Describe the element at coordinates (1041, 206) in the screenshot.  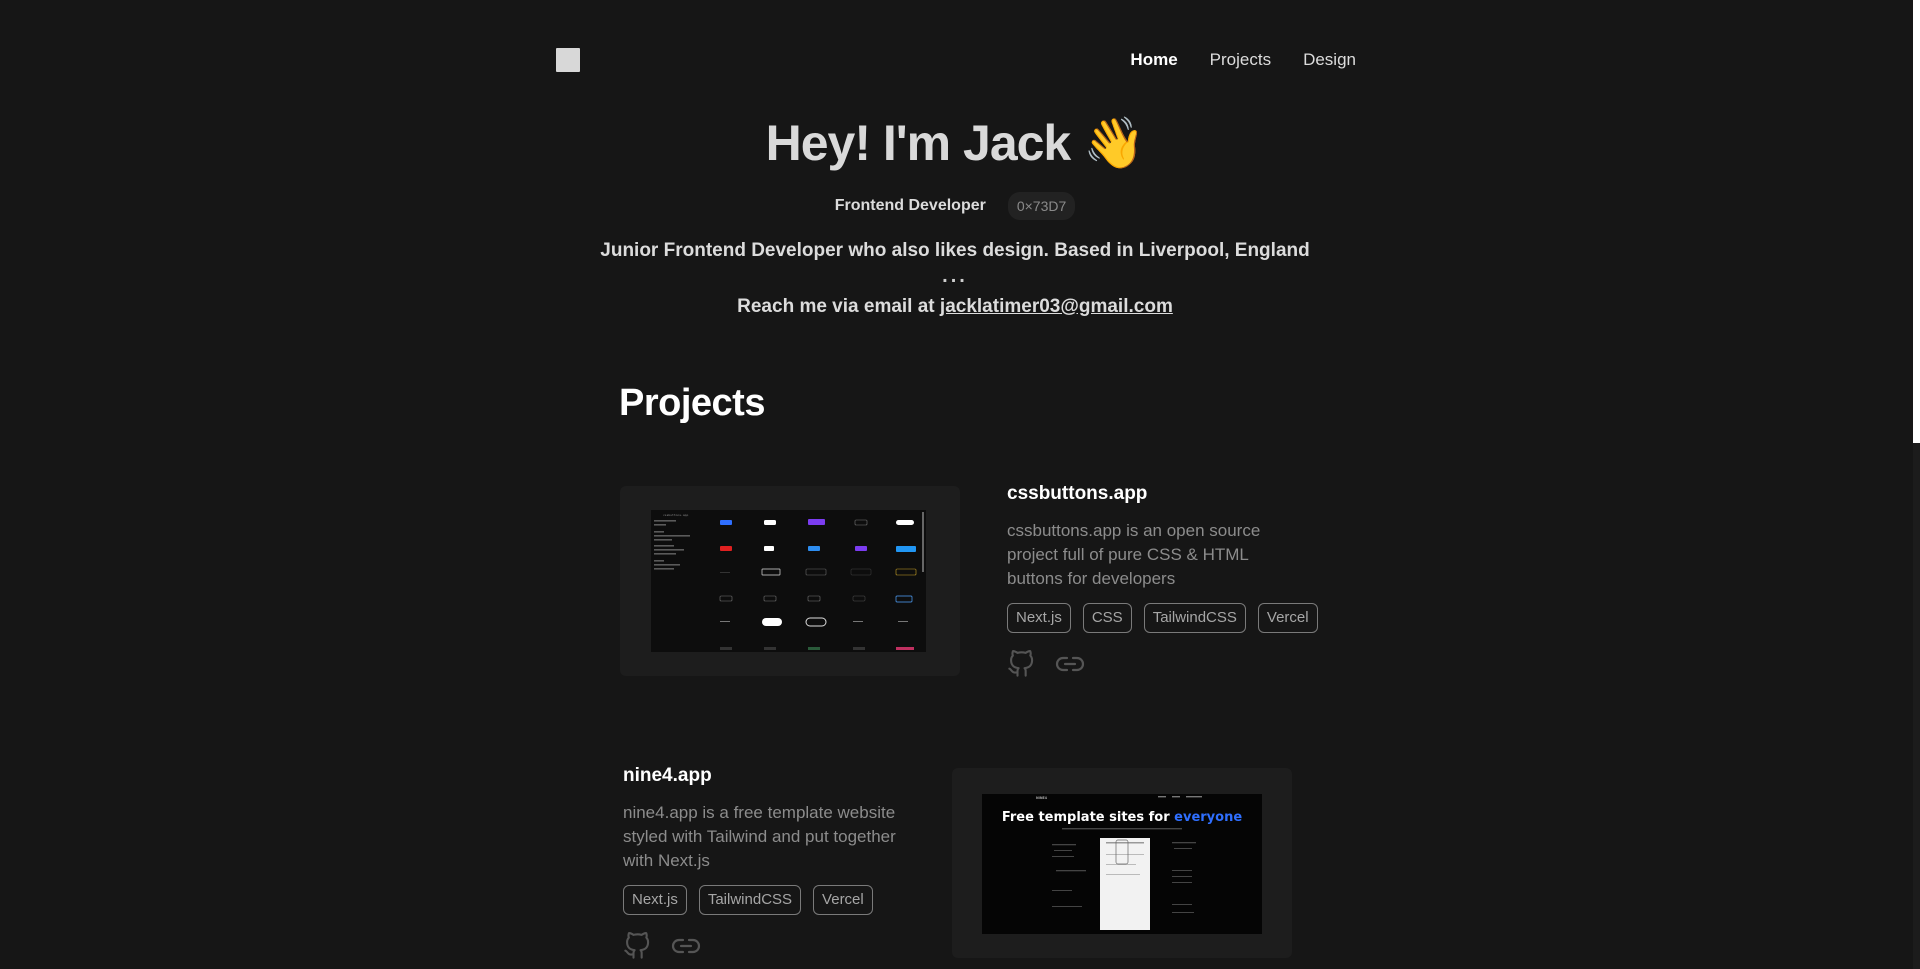
I see `hex-badge: 0×73D7` at that location.